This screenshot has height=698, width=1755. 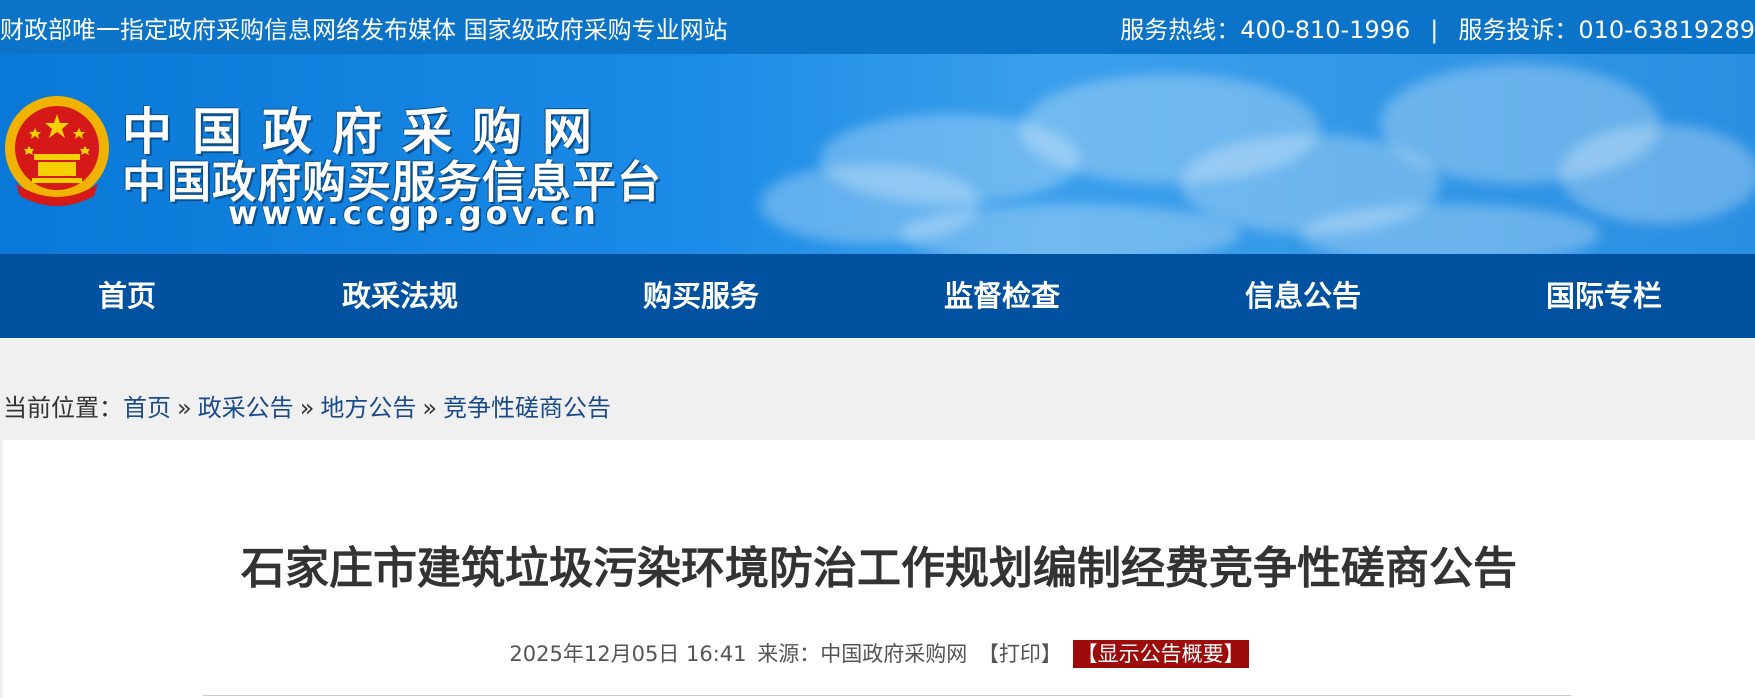 What do you see at coordinates (364, 30) in the screenshot?
I see `site-slogan: 财政部唯一指定政府采购信息网络发布媒体 国家级政府采购专业网站` at bounding box center [364, 30].